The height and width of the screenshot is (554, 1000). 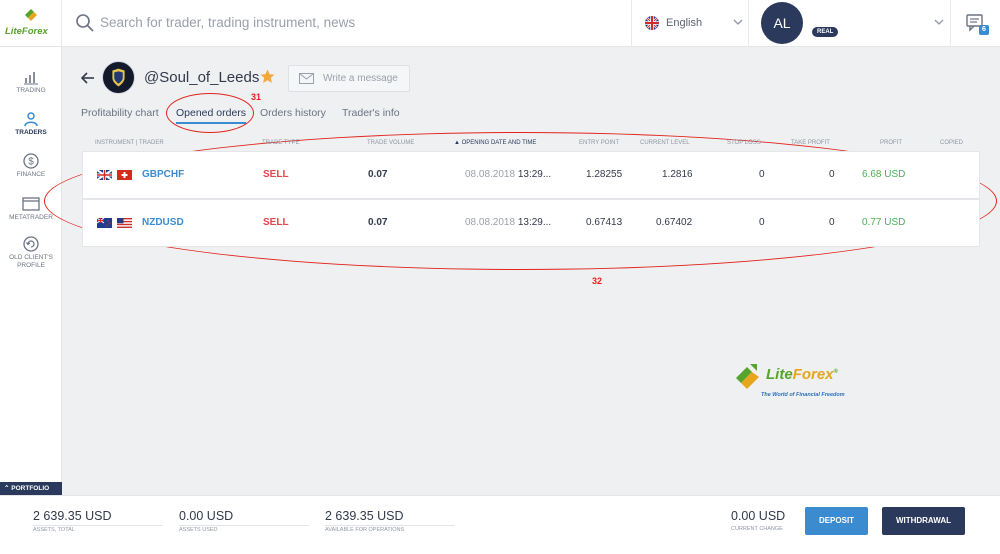 I want to click on deposit-button: DEPOSIT, so click(x=836, y=521).